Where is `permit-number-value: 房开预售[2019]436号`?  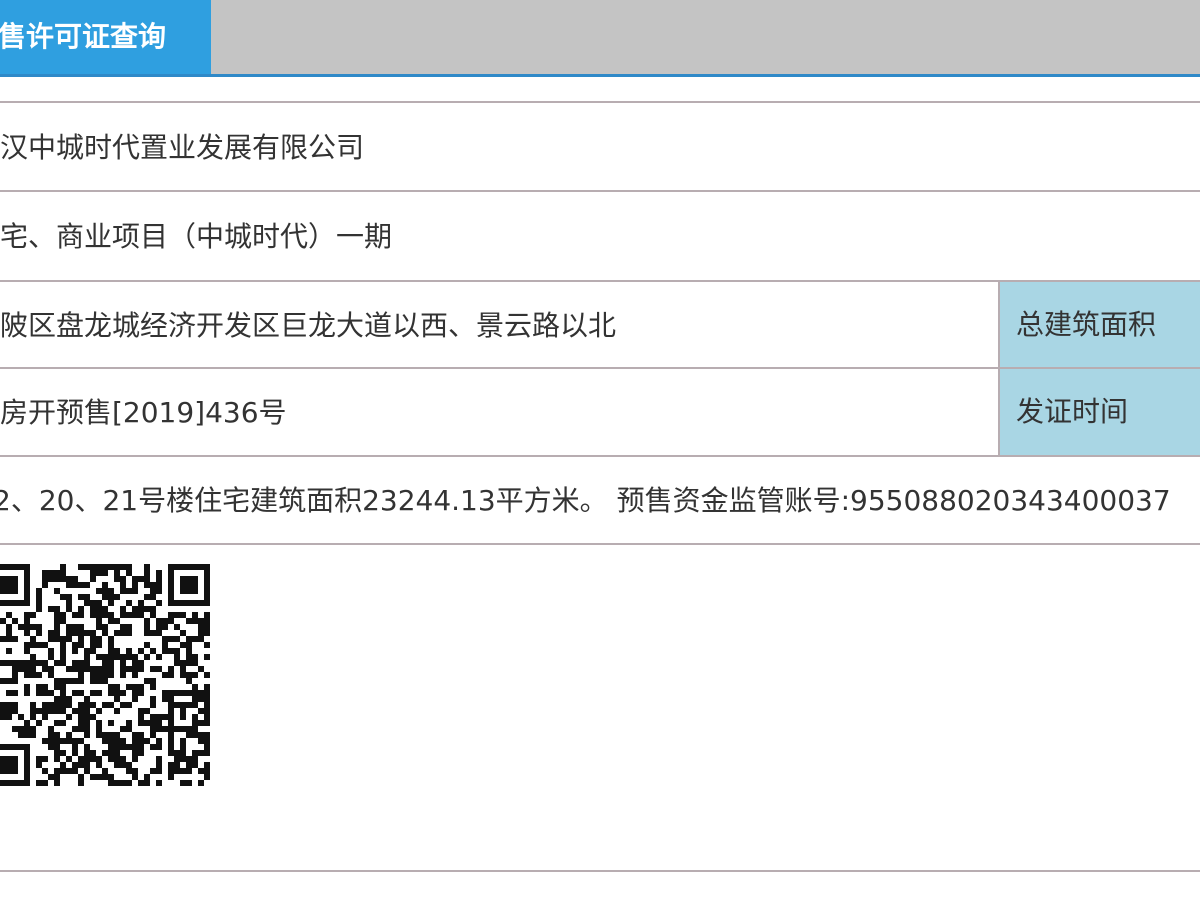
permit-number-value: 房开预售[2019]436号 is located at coordinates (143, 412).